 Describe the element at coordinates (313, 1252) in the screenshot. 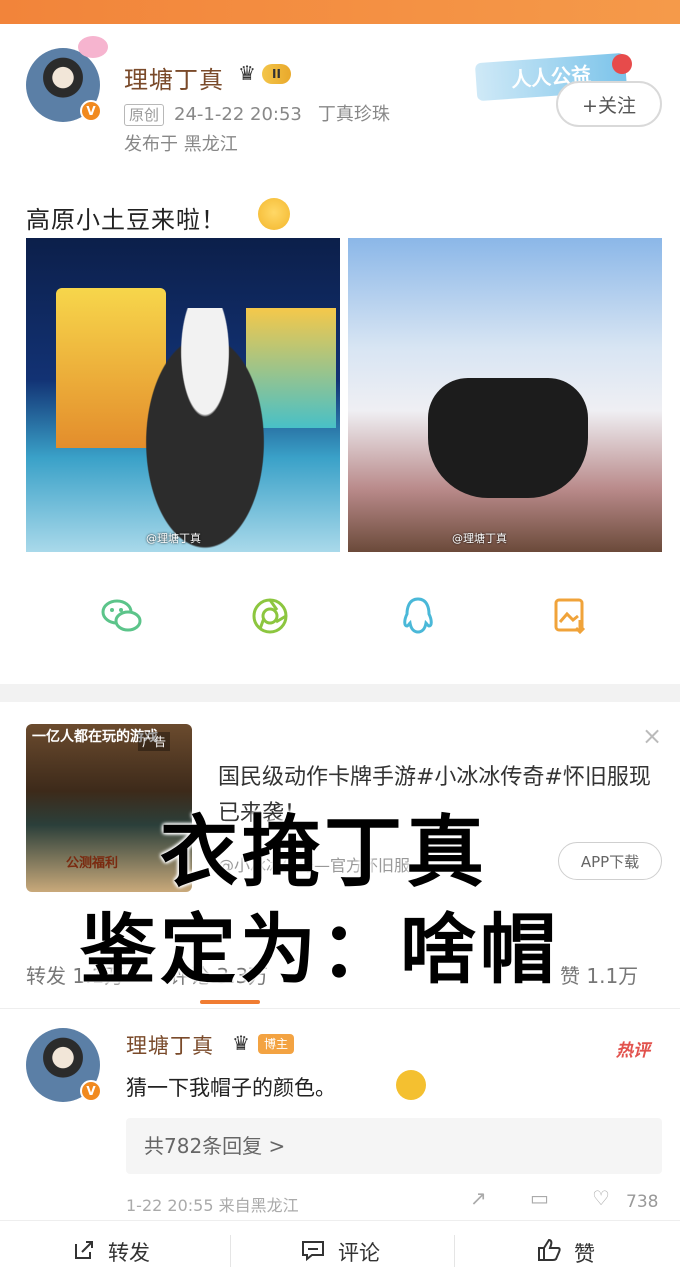

I see `comment-icon` at that location.